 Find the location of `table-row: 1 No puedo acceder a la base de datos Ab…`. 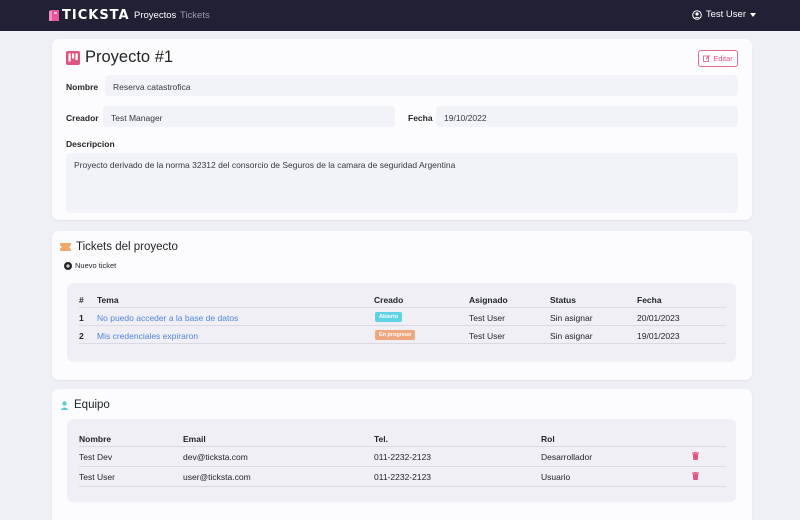

table-row: 1 No puedo acceder a la base de datos Ab… is located at coordinates (402, 317).